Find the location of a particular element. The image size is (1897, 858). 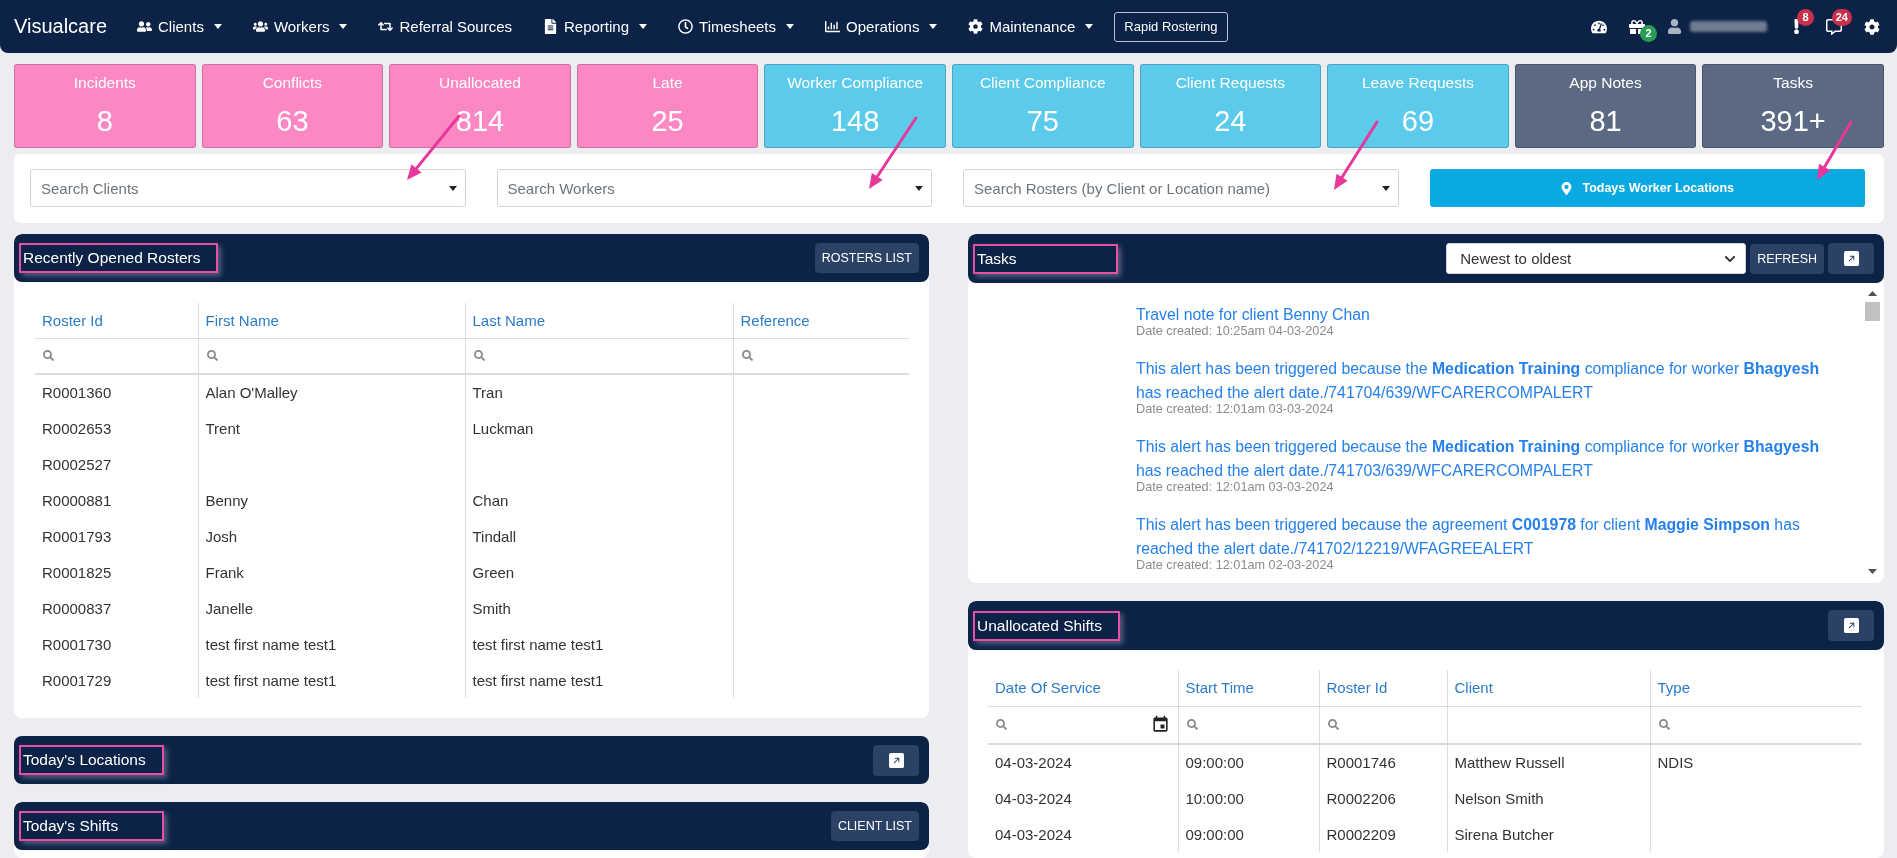

table-cell: Benny is located at coordinates (331, 500).